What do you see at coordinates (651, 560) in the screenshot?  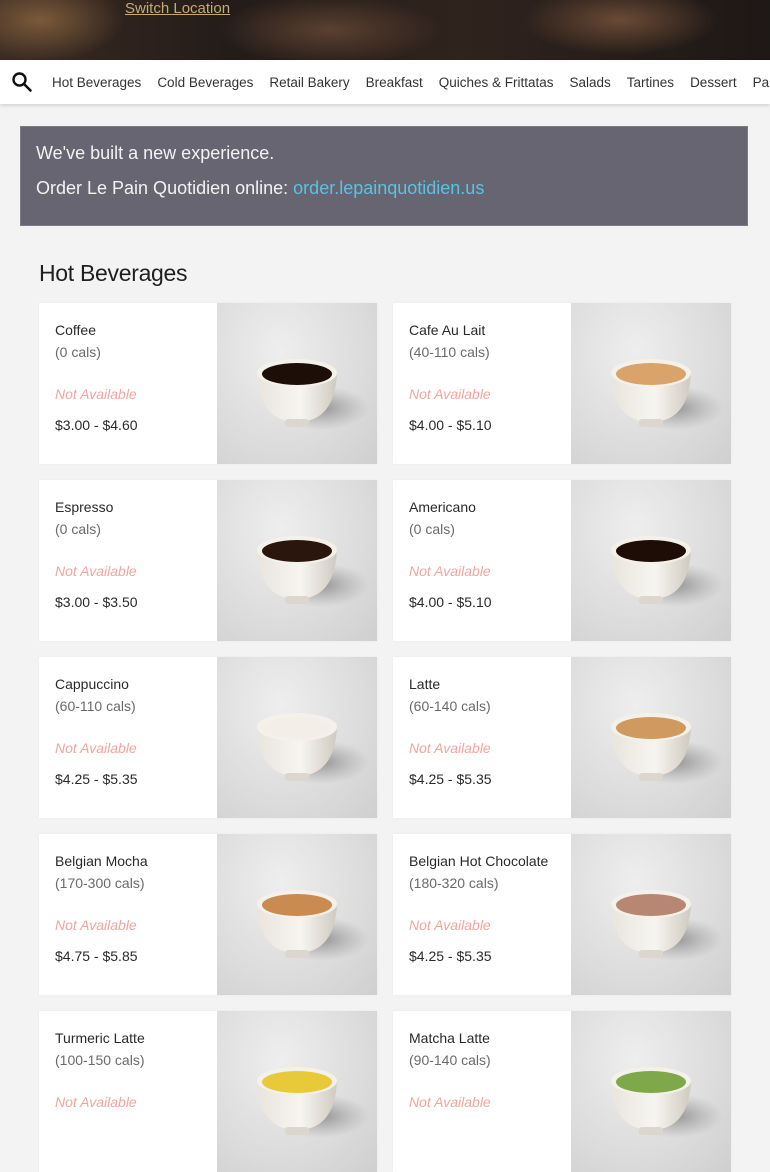 I see `americano-cup-photo` at bounding box center [651, 560].